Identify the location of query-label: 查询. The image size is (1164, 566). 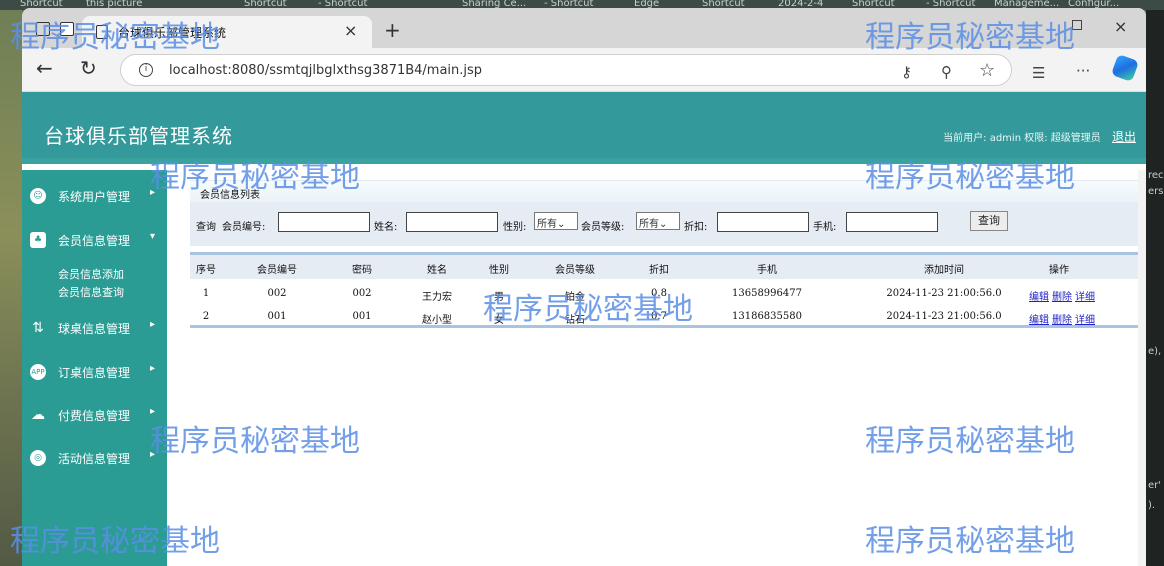
(206, 227).